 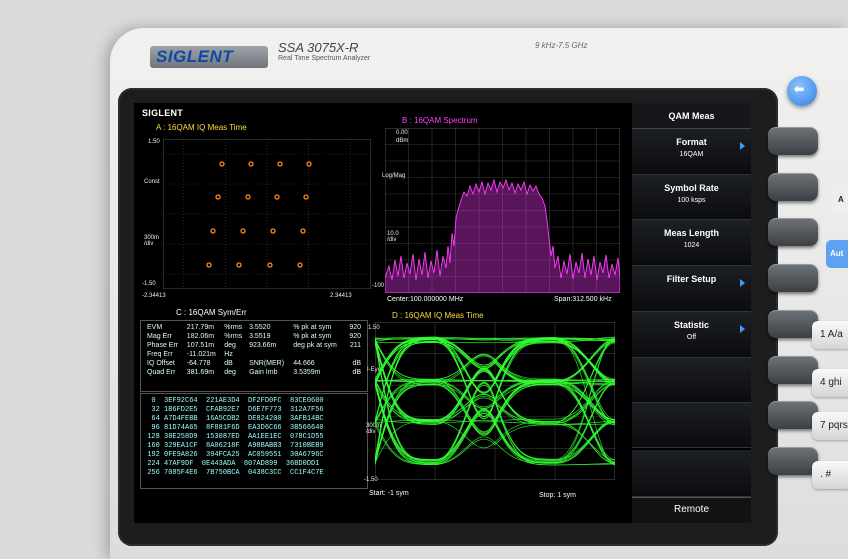 I want to click on symbol-row: 128 38E258D9 153087ED AA1EE1EC 078C1D55, so click(x=233, y=437).